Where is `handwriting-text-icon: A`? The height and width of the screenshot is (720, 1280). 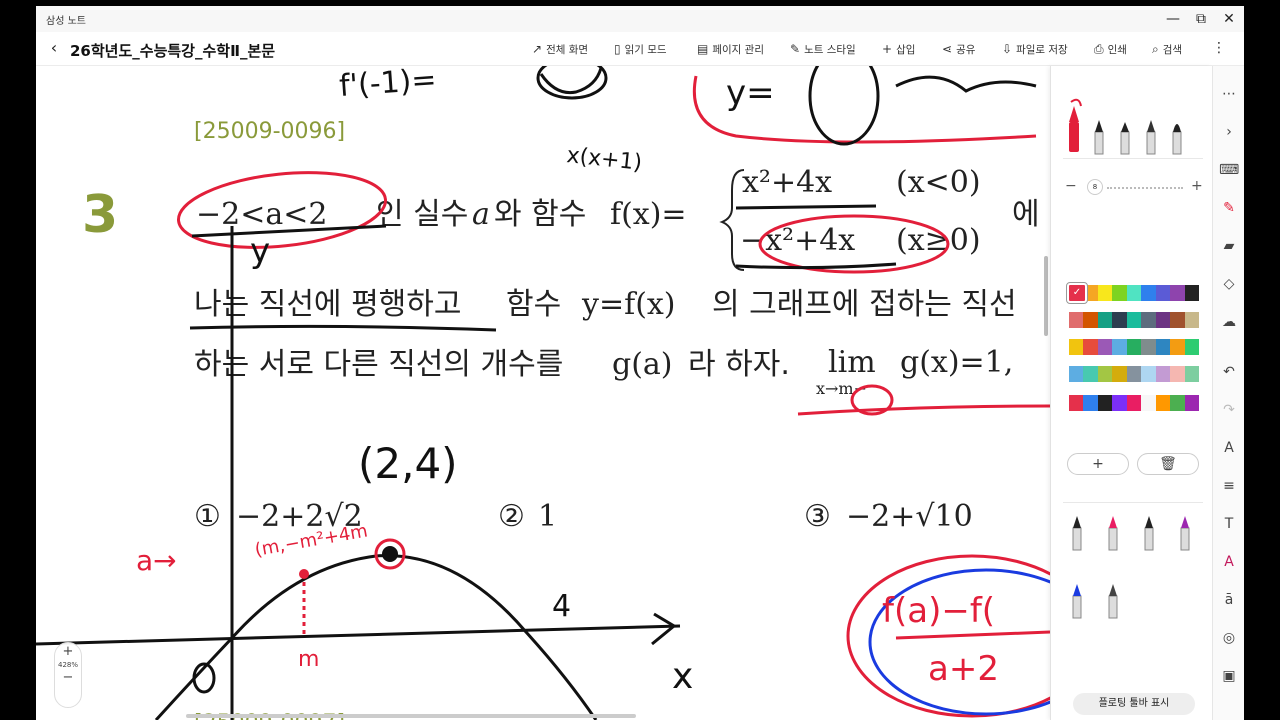
handwriting-text-icon: A is located at coordinates (1229, 562).